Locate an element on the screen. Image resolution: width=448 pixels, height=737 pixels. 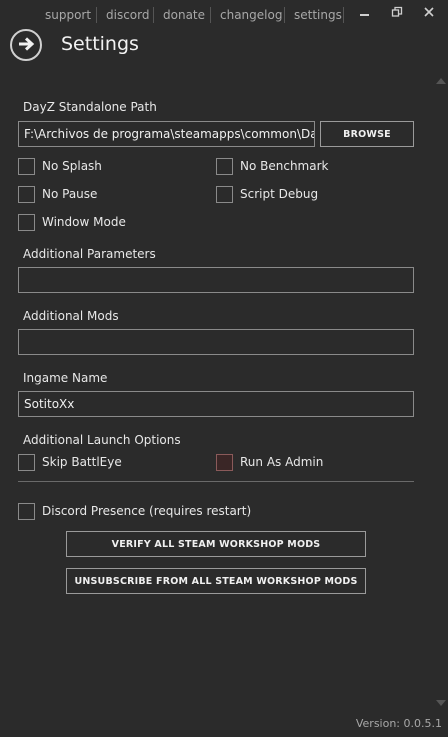
skip-battleye-label: Skip BattlEye is located at coordinates (82, 462).